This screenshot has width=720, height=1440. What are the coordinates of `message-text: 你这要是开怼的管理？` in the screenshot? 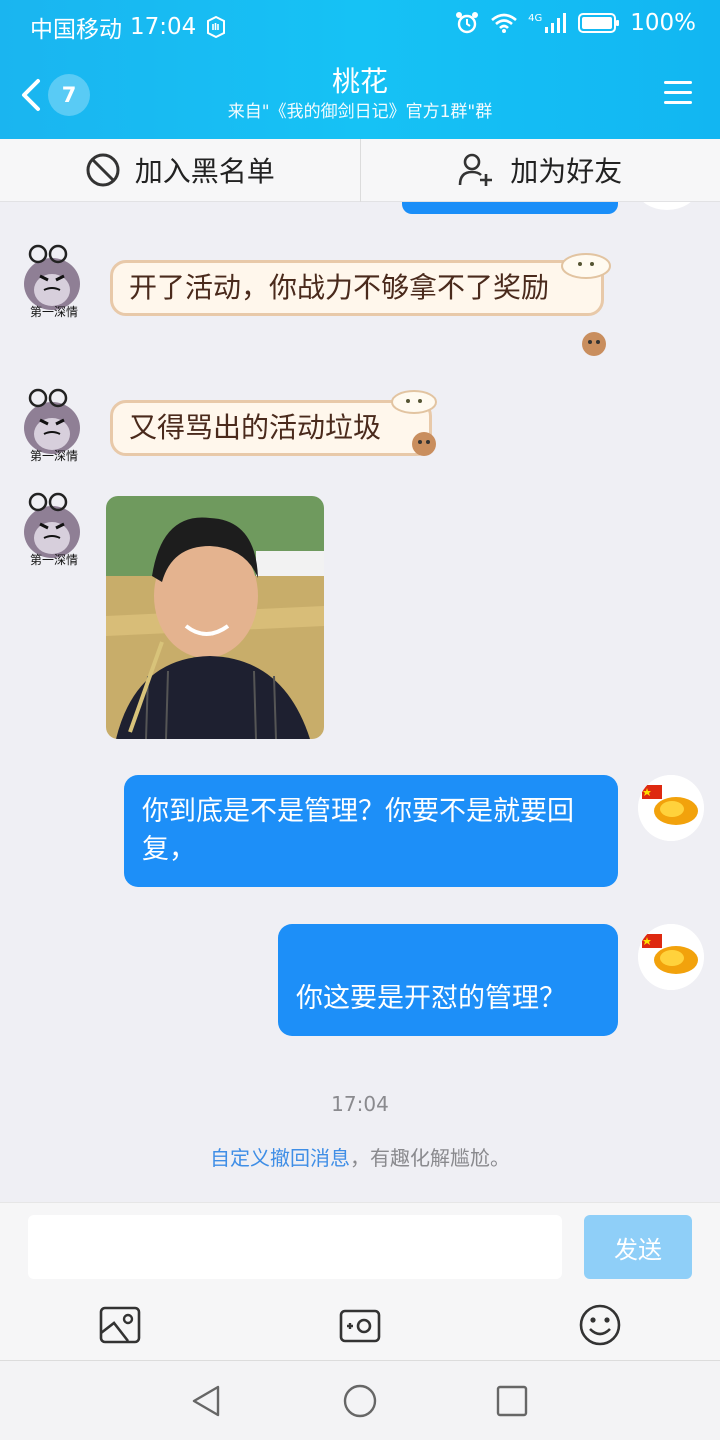 It's located at (431, 998).